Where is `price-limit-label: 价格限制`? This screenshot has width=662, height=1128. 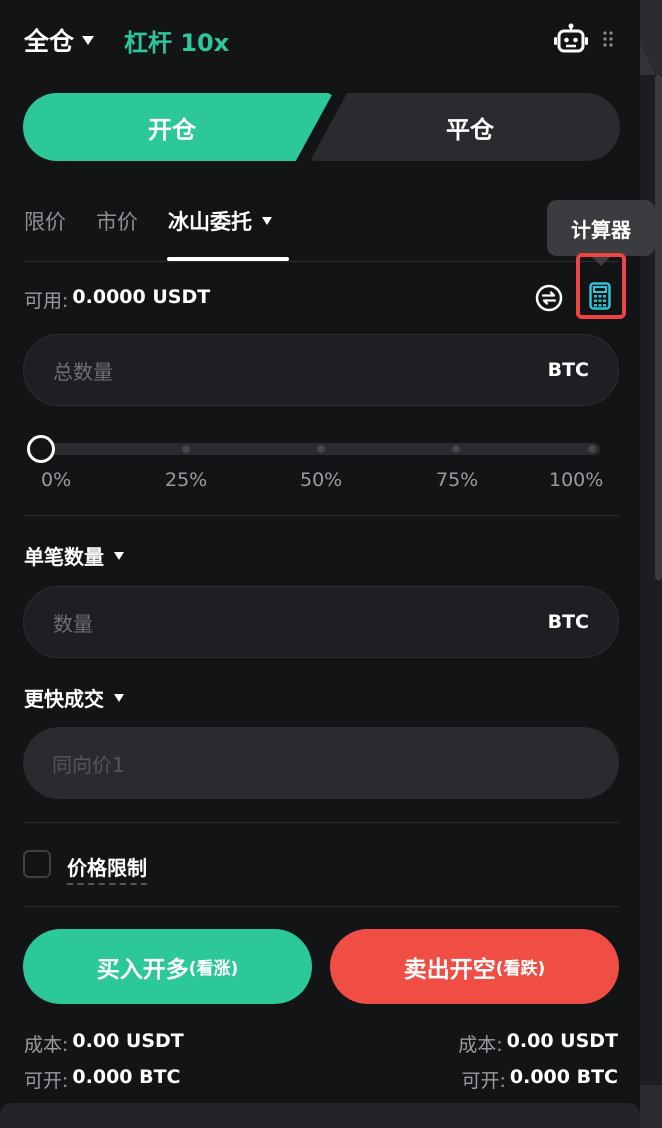 price-limit-label: 价格限制 is located at coordinates (107, 868).